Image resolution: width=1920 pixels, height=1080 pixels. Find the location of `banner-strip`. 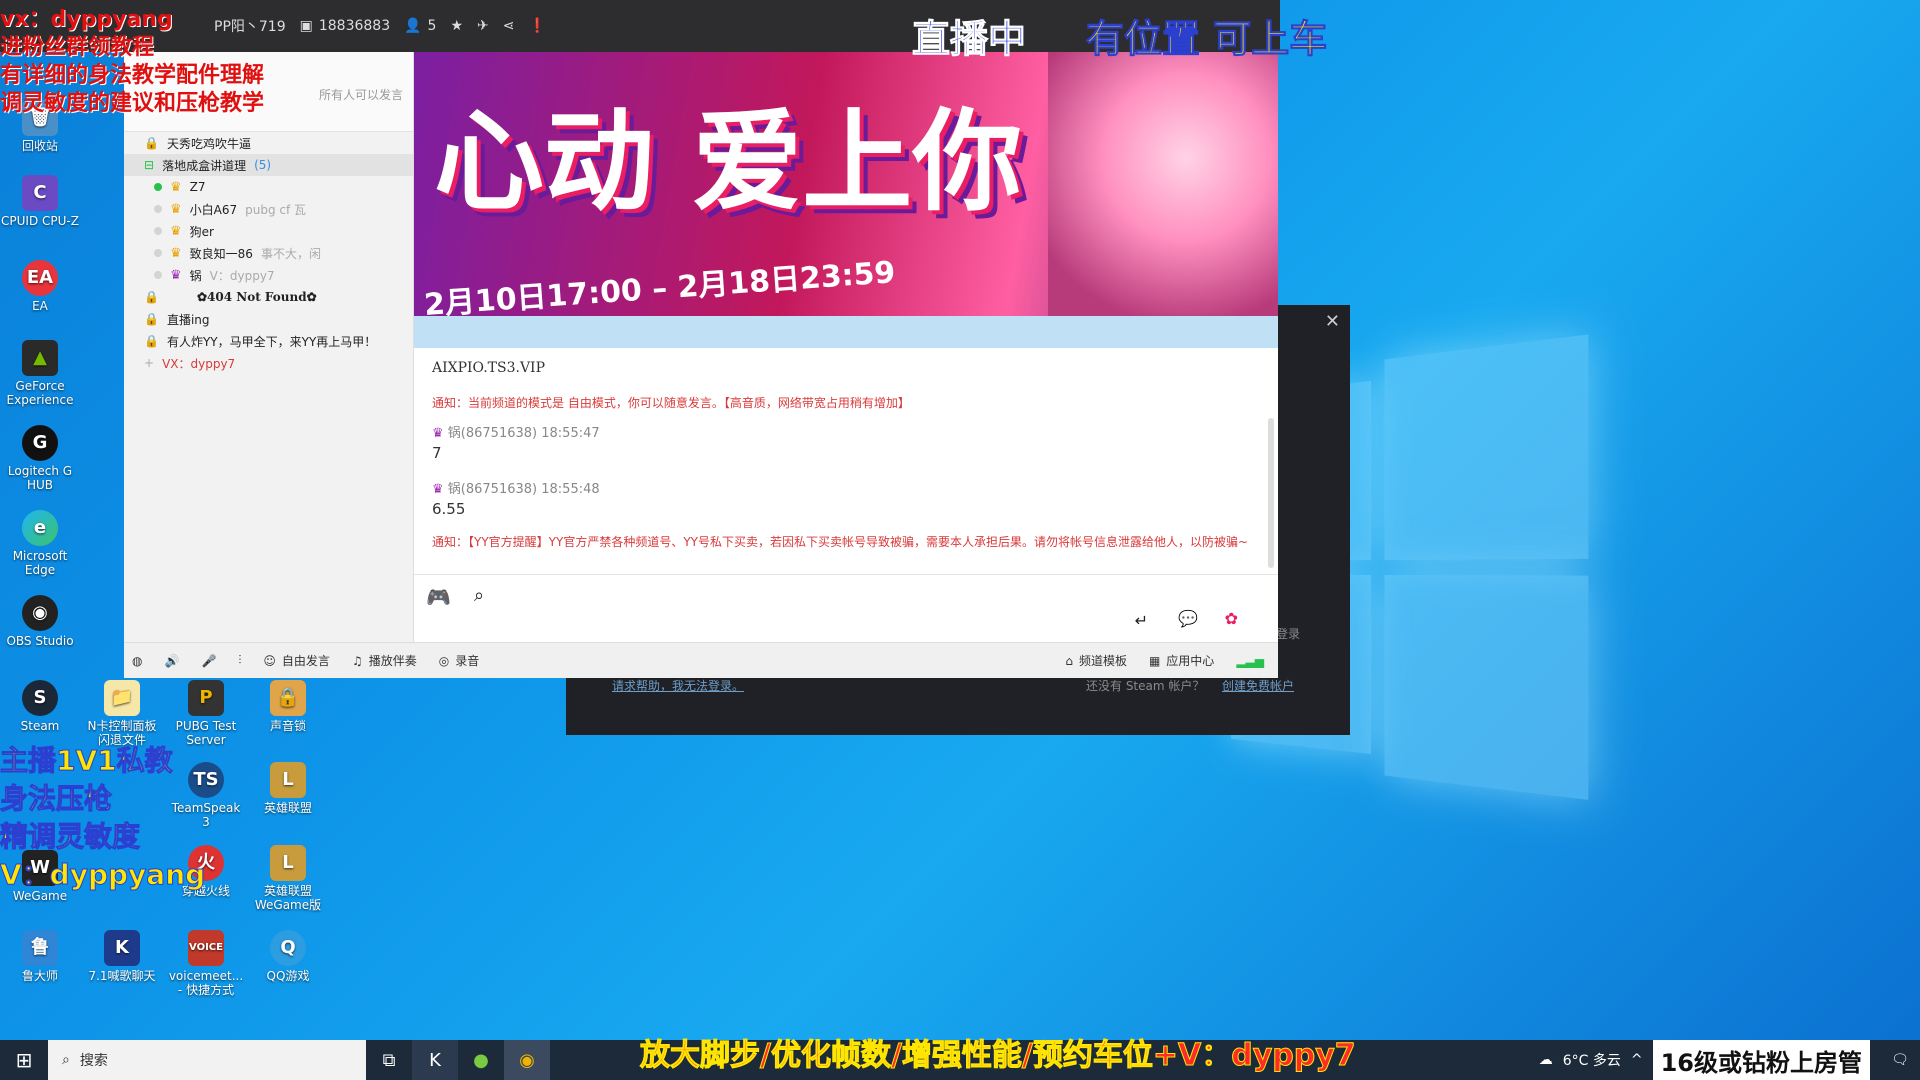

banner-strip is located at coordinates (846, 332).